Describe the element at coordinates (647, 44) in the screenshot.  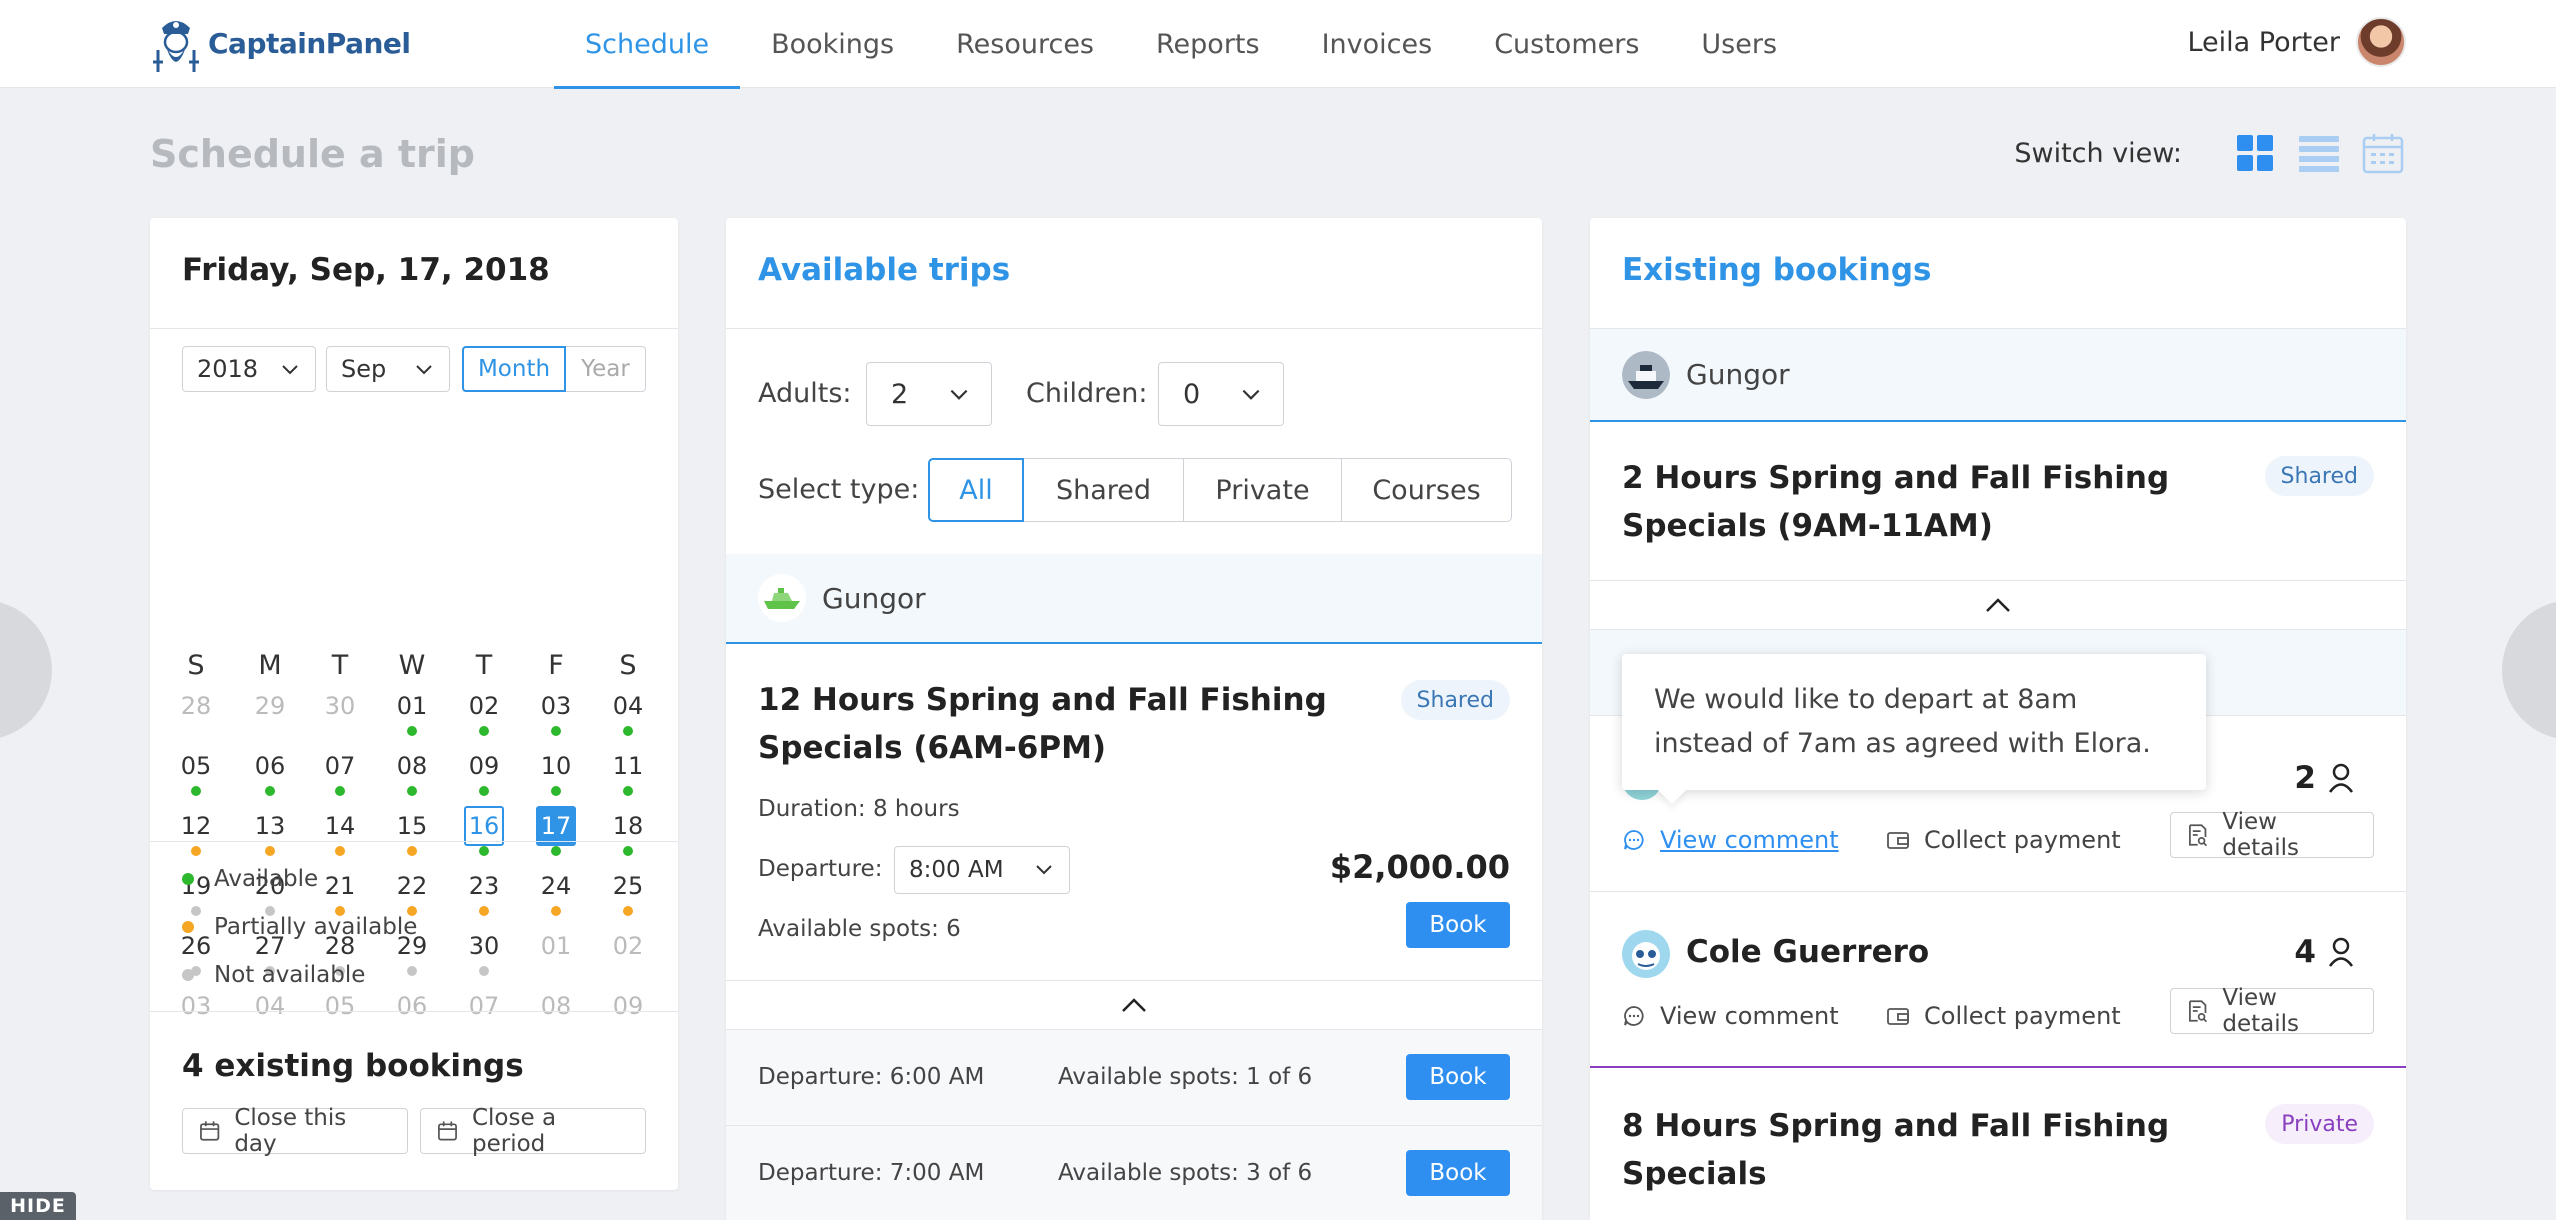
I see `nav-schedule: Schedule` at that location.